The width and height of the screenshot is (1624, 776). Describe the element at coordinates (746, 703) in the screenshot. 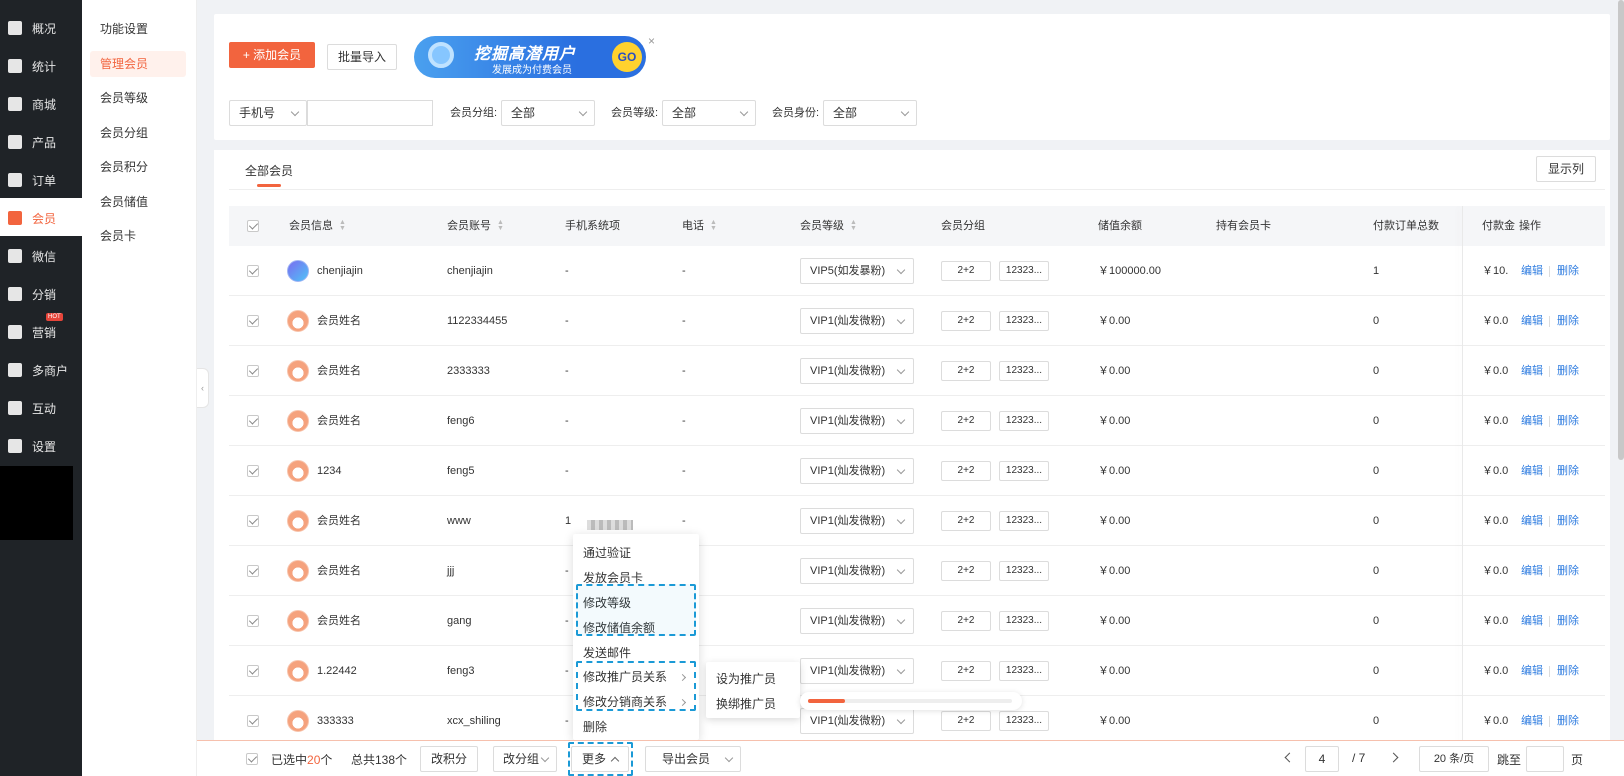

I see `submenu-rebind-promoter: 换绑推广员` at that location.